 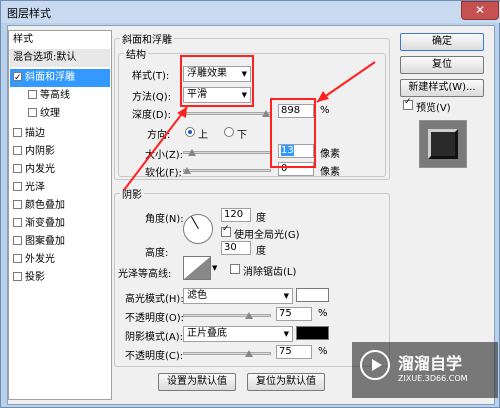 I want to click on watermark-url: ZIXUE.3D66.COM, so click(x=433, y=378).